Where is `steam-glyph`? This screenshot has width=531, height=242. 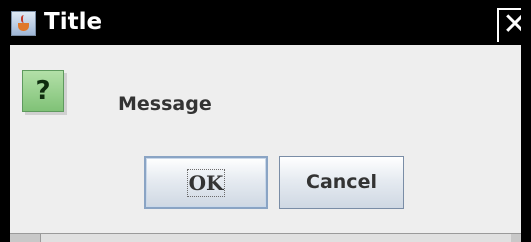 steam-glyph is located at coordinates (24, 19).